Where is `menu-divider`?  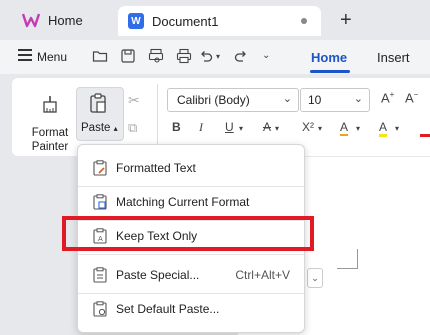
menu-divider is located at coordinates (191, 254).